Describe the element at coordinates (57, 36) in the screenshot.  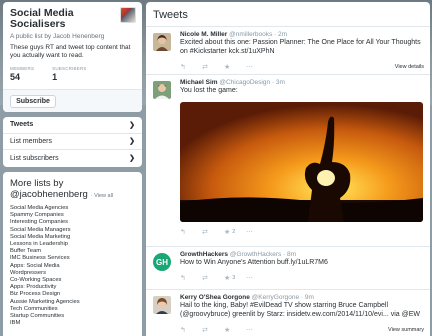
I see `list-byline: A public list by Jacob Henenberg` at that location.